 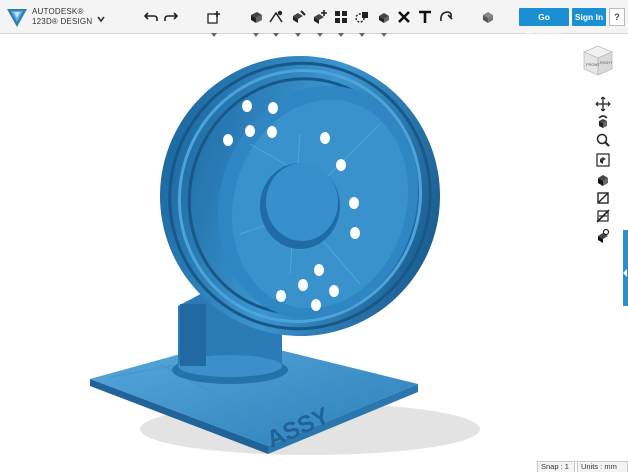 What do you see at coordinates (606, 62) in the screenshot?
I see `viewcube-right-label: RIGHT` at bounding box center [606, 62].